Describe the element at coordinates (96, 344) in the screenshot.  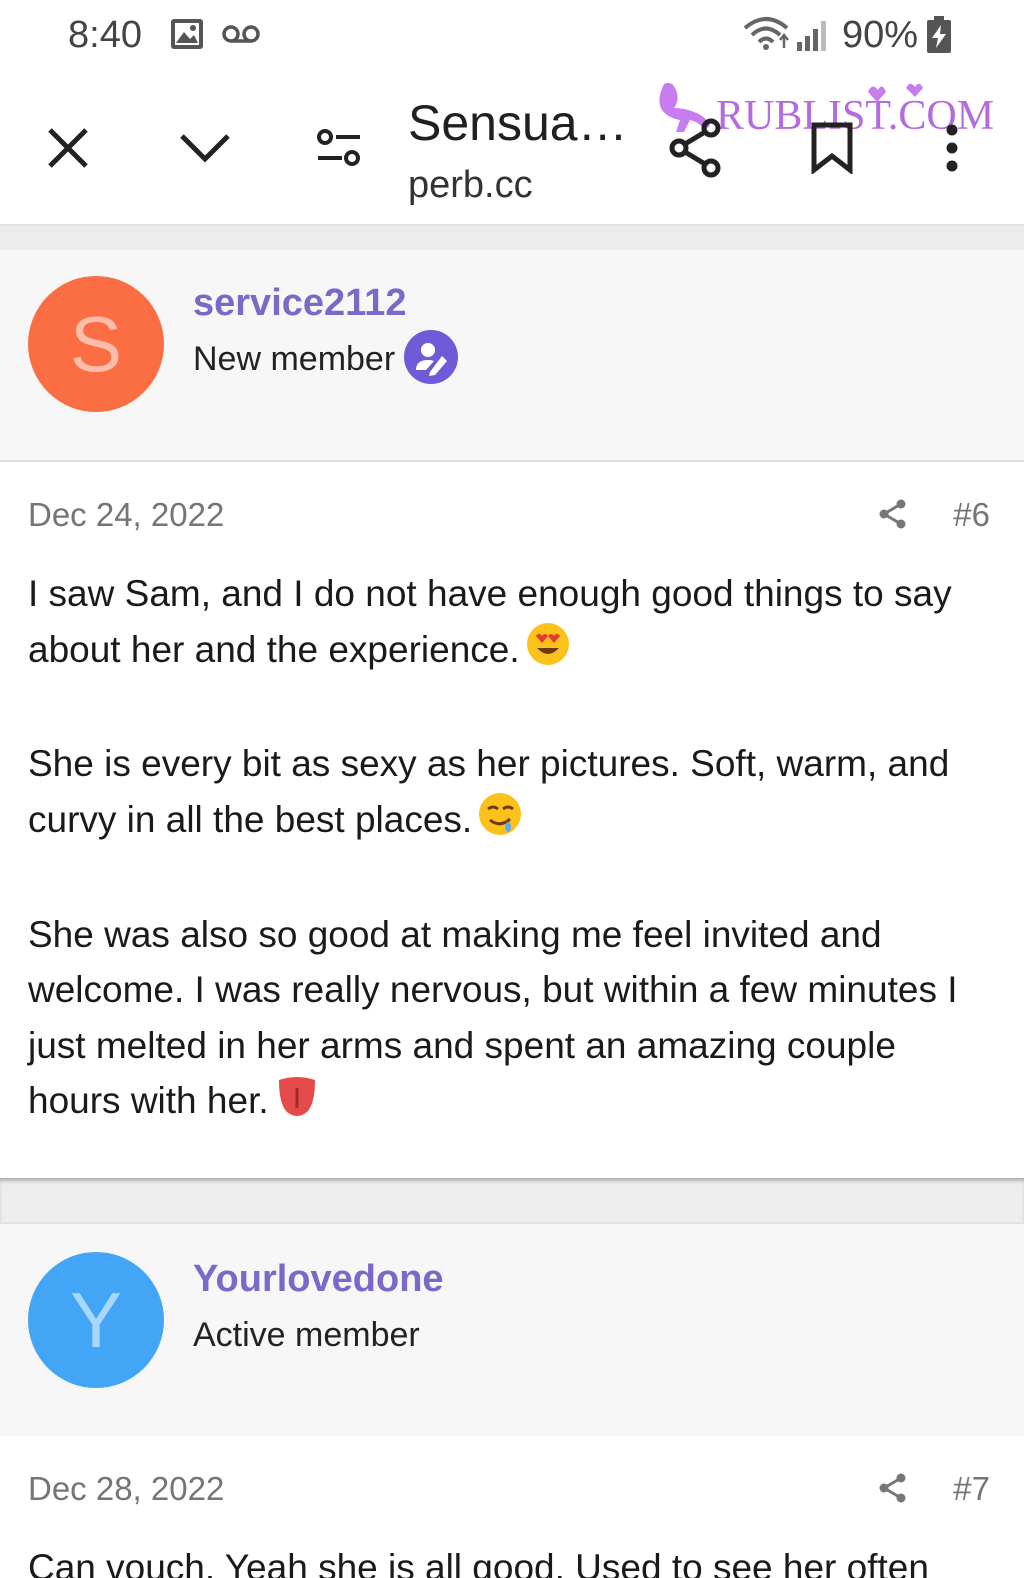
I see `avatar: S` at that location.